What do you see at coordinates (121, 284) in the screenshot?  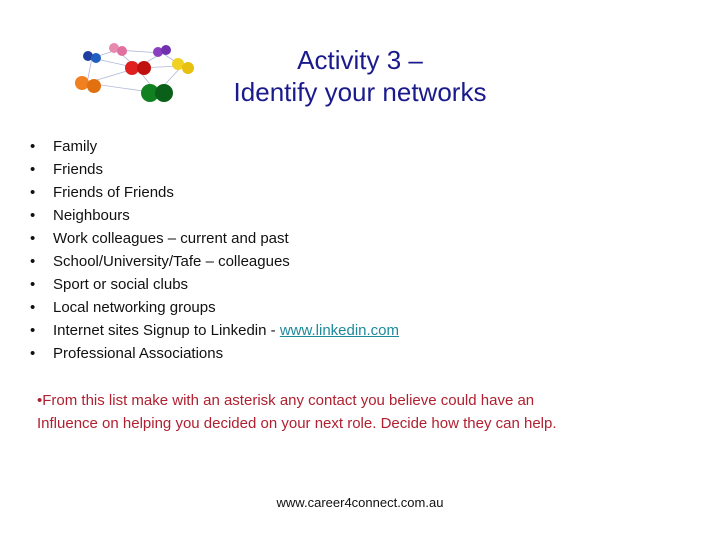 I see `list-item-text: Sport or social clubs` at bounding box center [121, 284].